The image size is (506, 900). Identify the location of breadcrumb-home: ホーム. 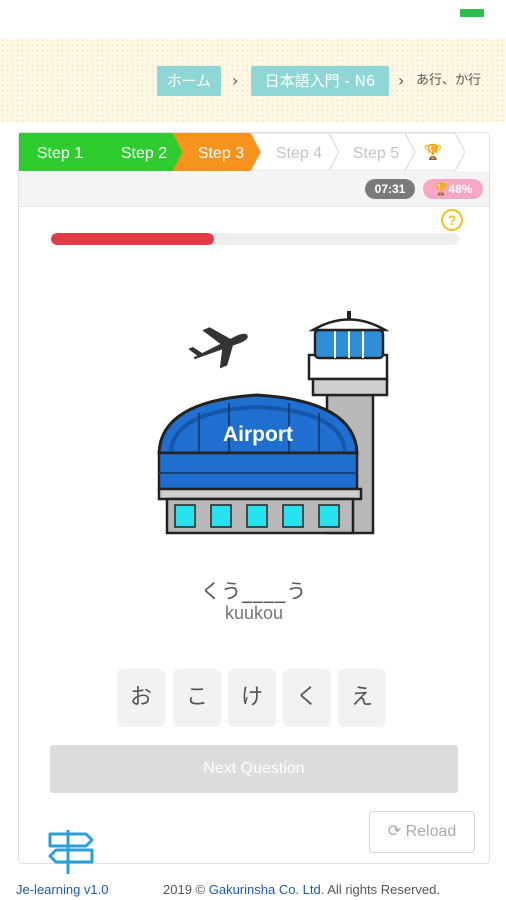
(189, 81).